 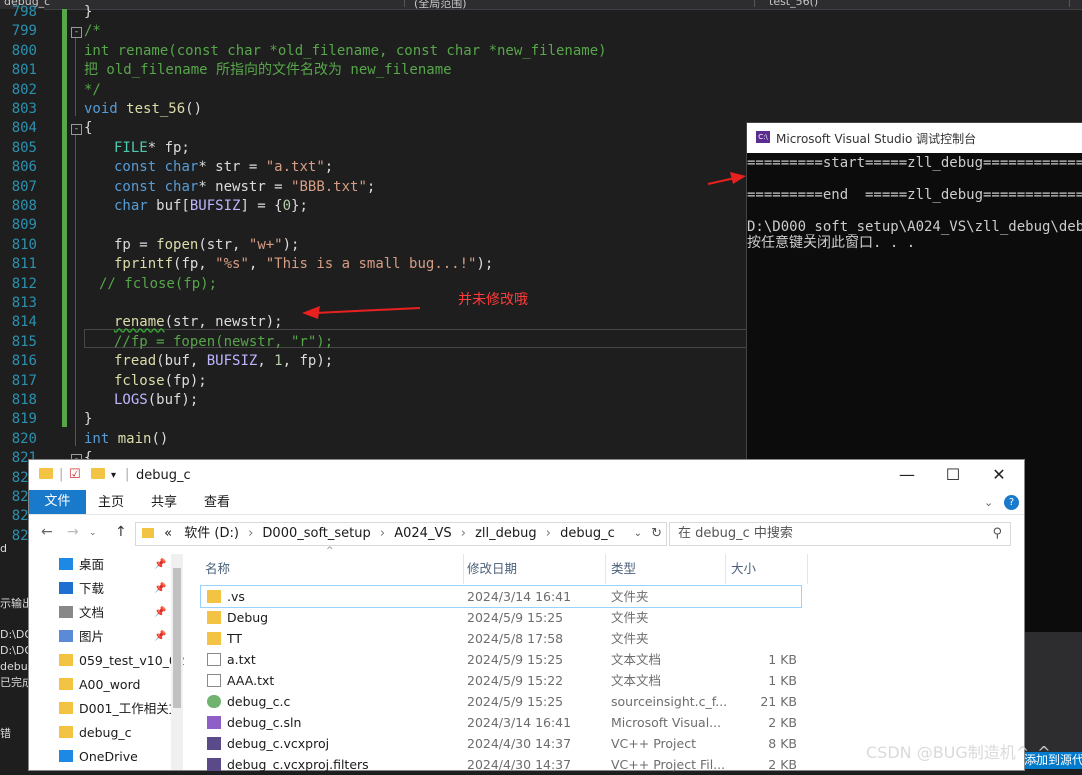 What do you see at coordinates (332, 569) in the screenshot?
I see `column-header-name: 名称` at bounding box center [332, 569].